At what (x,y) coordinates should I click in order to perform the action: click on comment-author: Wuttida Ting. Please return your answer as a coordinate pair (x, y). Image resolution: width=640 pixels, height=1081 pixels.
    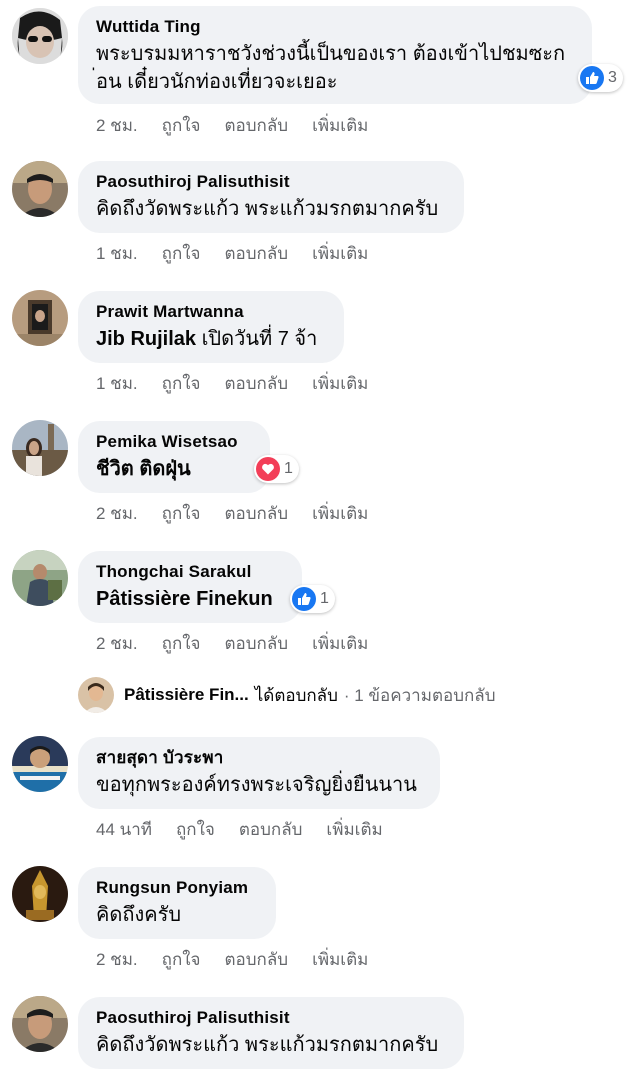
    Looking at the image, I should click on (335, 27).